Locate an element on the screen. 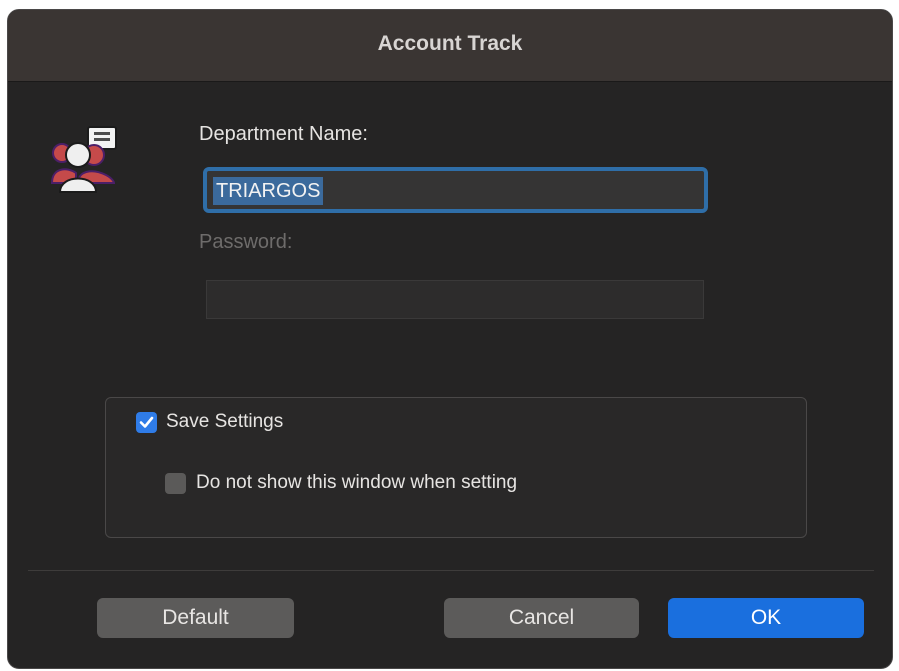 The image size is (899, 671). save-settings-label: Save Settings is located at coordinates (224, 422).